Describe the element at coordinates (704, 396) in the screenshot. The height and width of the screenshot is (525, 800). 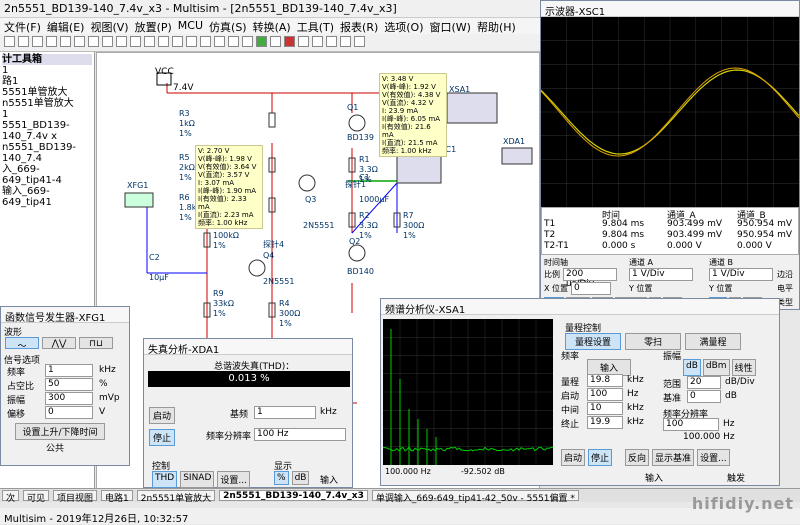
I see `amp-param-field: 0` at that location.